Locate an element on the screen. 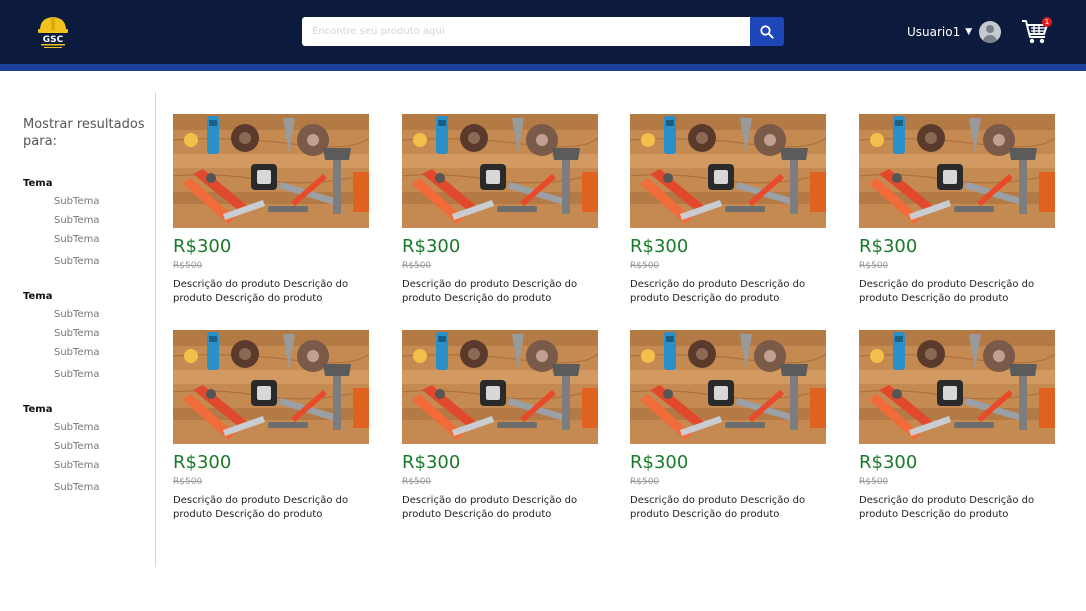  cart-count-badge: 1 is located at coordinates (1047, 22).